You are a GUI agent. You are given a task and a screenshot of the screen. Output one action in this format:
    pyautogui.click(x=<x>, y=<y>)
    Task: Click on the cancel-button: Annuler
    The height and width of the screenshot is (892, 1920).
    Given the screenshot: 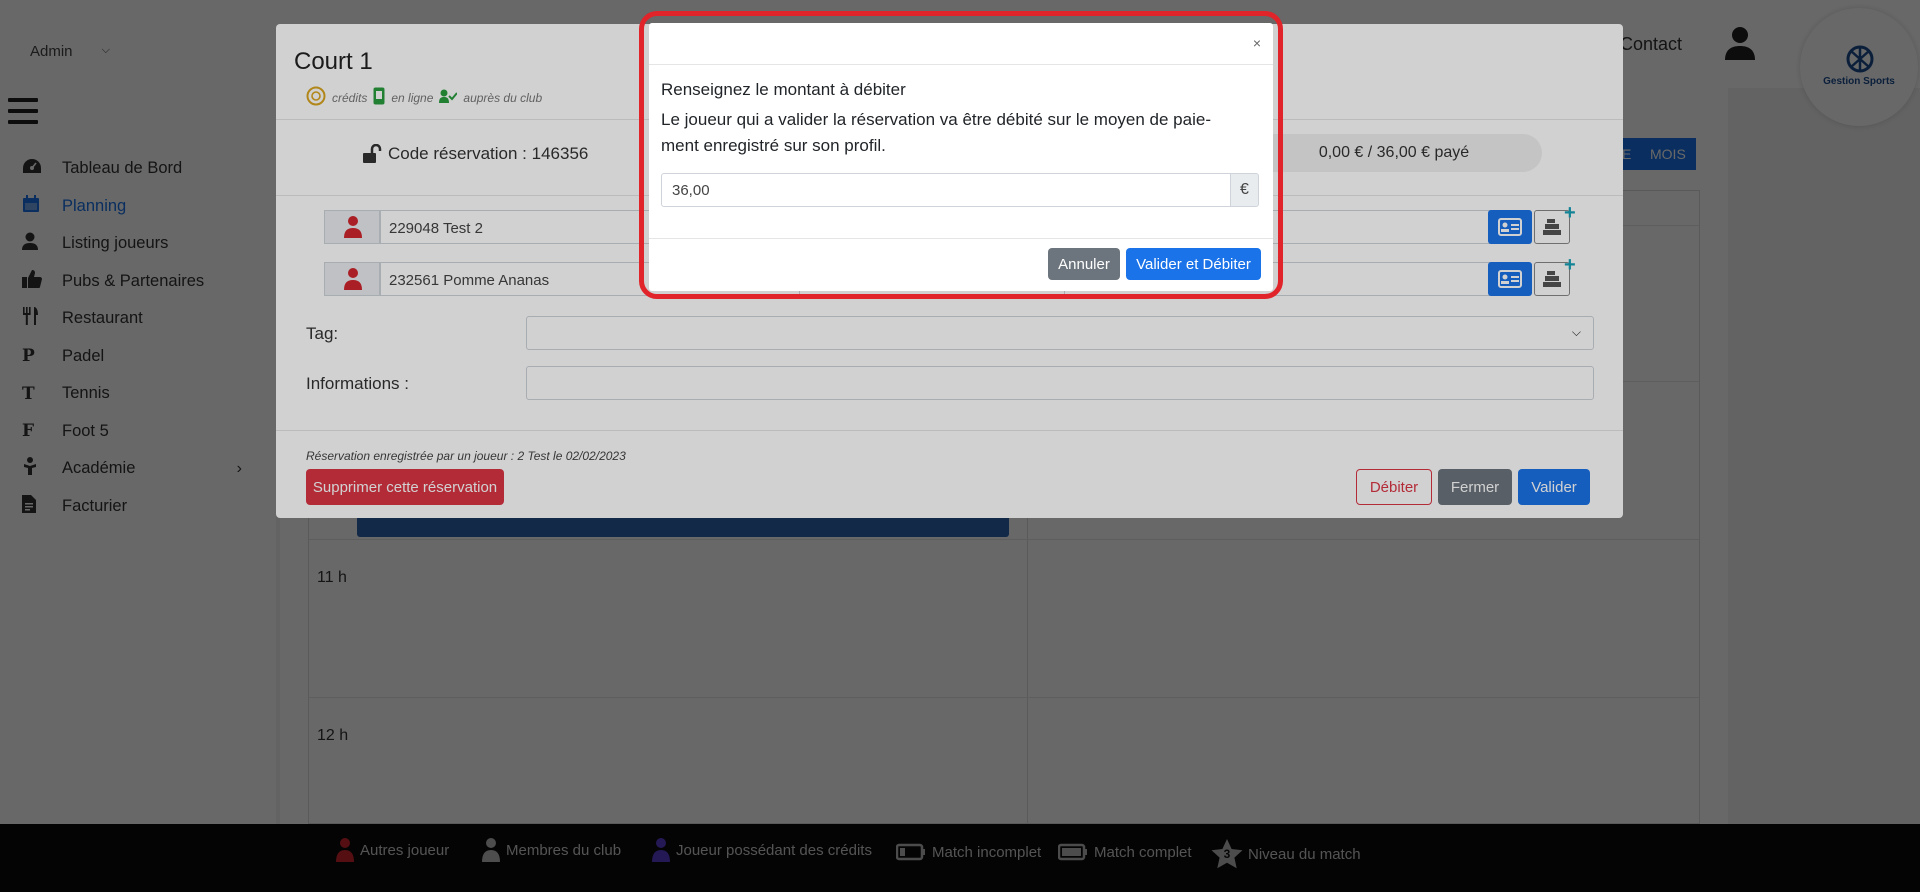 What is the action you would take?
    pyautogui.click(x=1084, y=264)
    